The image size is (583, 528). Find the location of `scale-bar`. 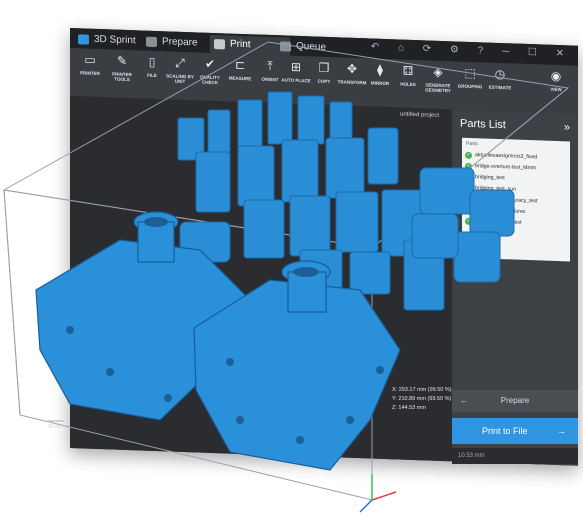

scale-bar is located at coordinates (56, 421).